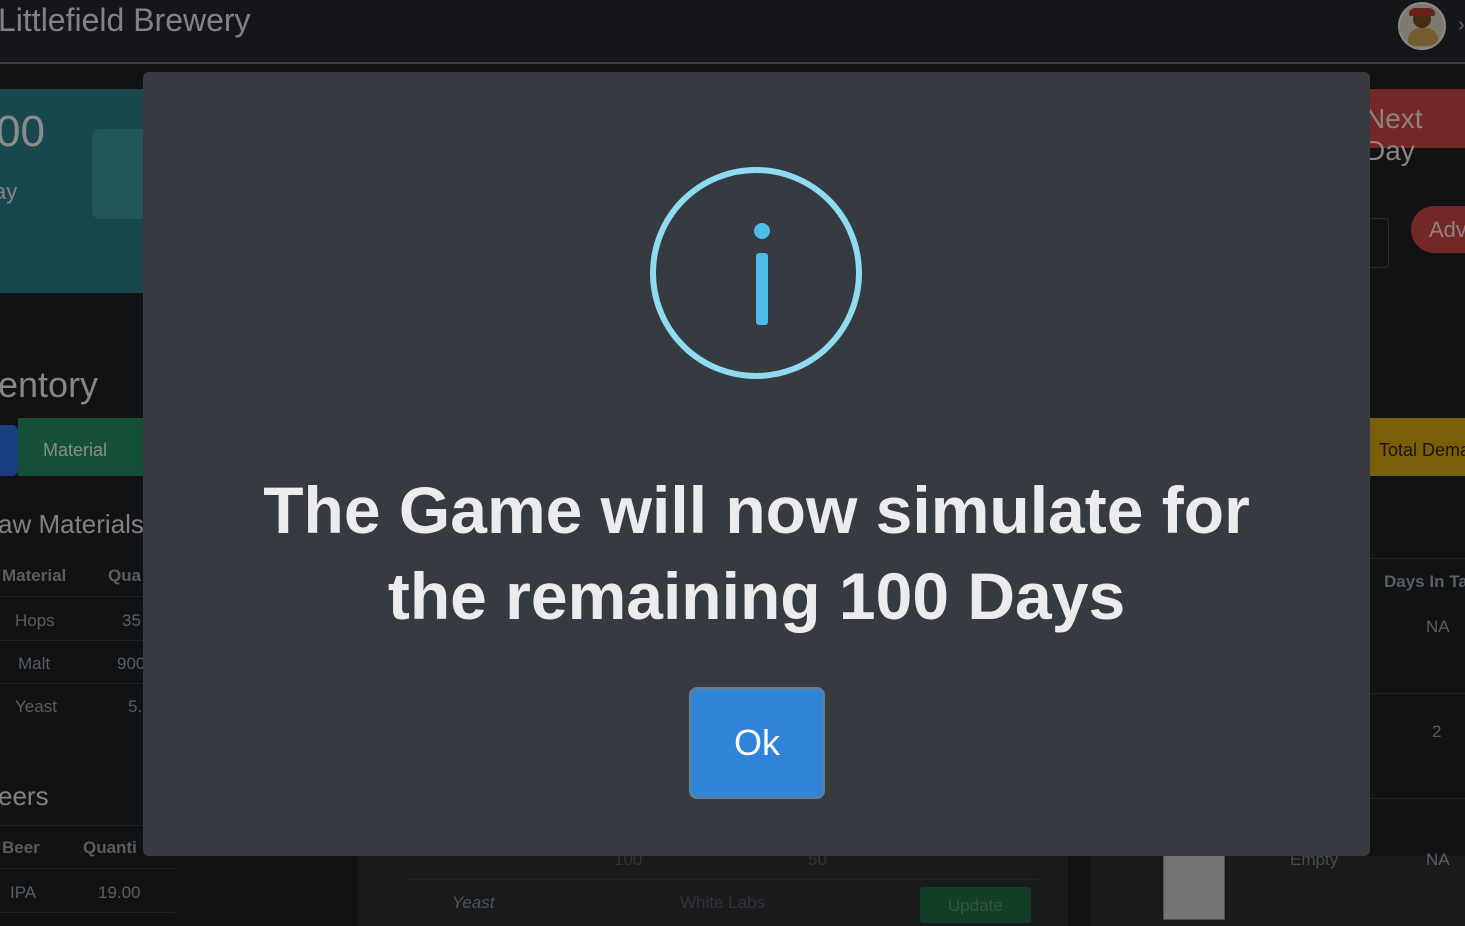 This screenshot has width=1465, height=926. Describe the element at coordinates (757, 743) in the screenshot. I see `ok-button: Ok` at that location.